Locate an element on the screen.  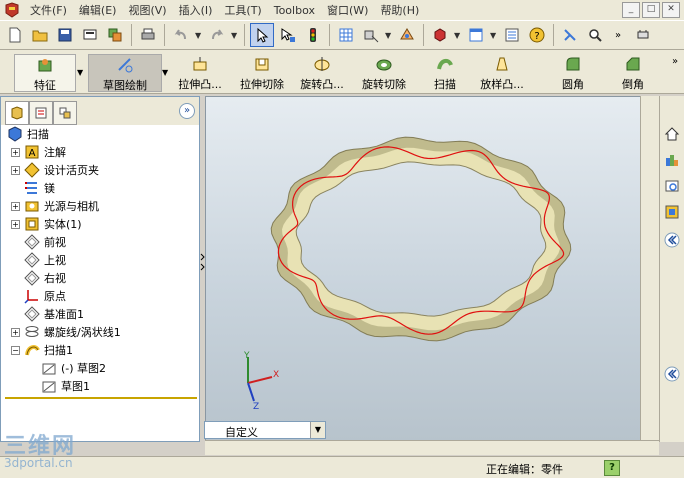
save-button is located at coordinates (65, 35).